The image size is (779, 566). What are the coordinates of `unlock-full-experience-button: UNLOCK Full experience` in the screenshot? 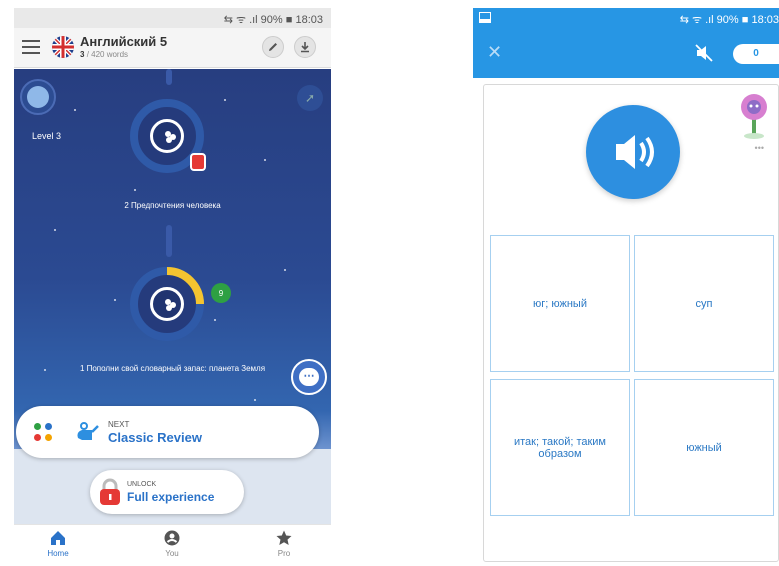 It's located at (167, 492).